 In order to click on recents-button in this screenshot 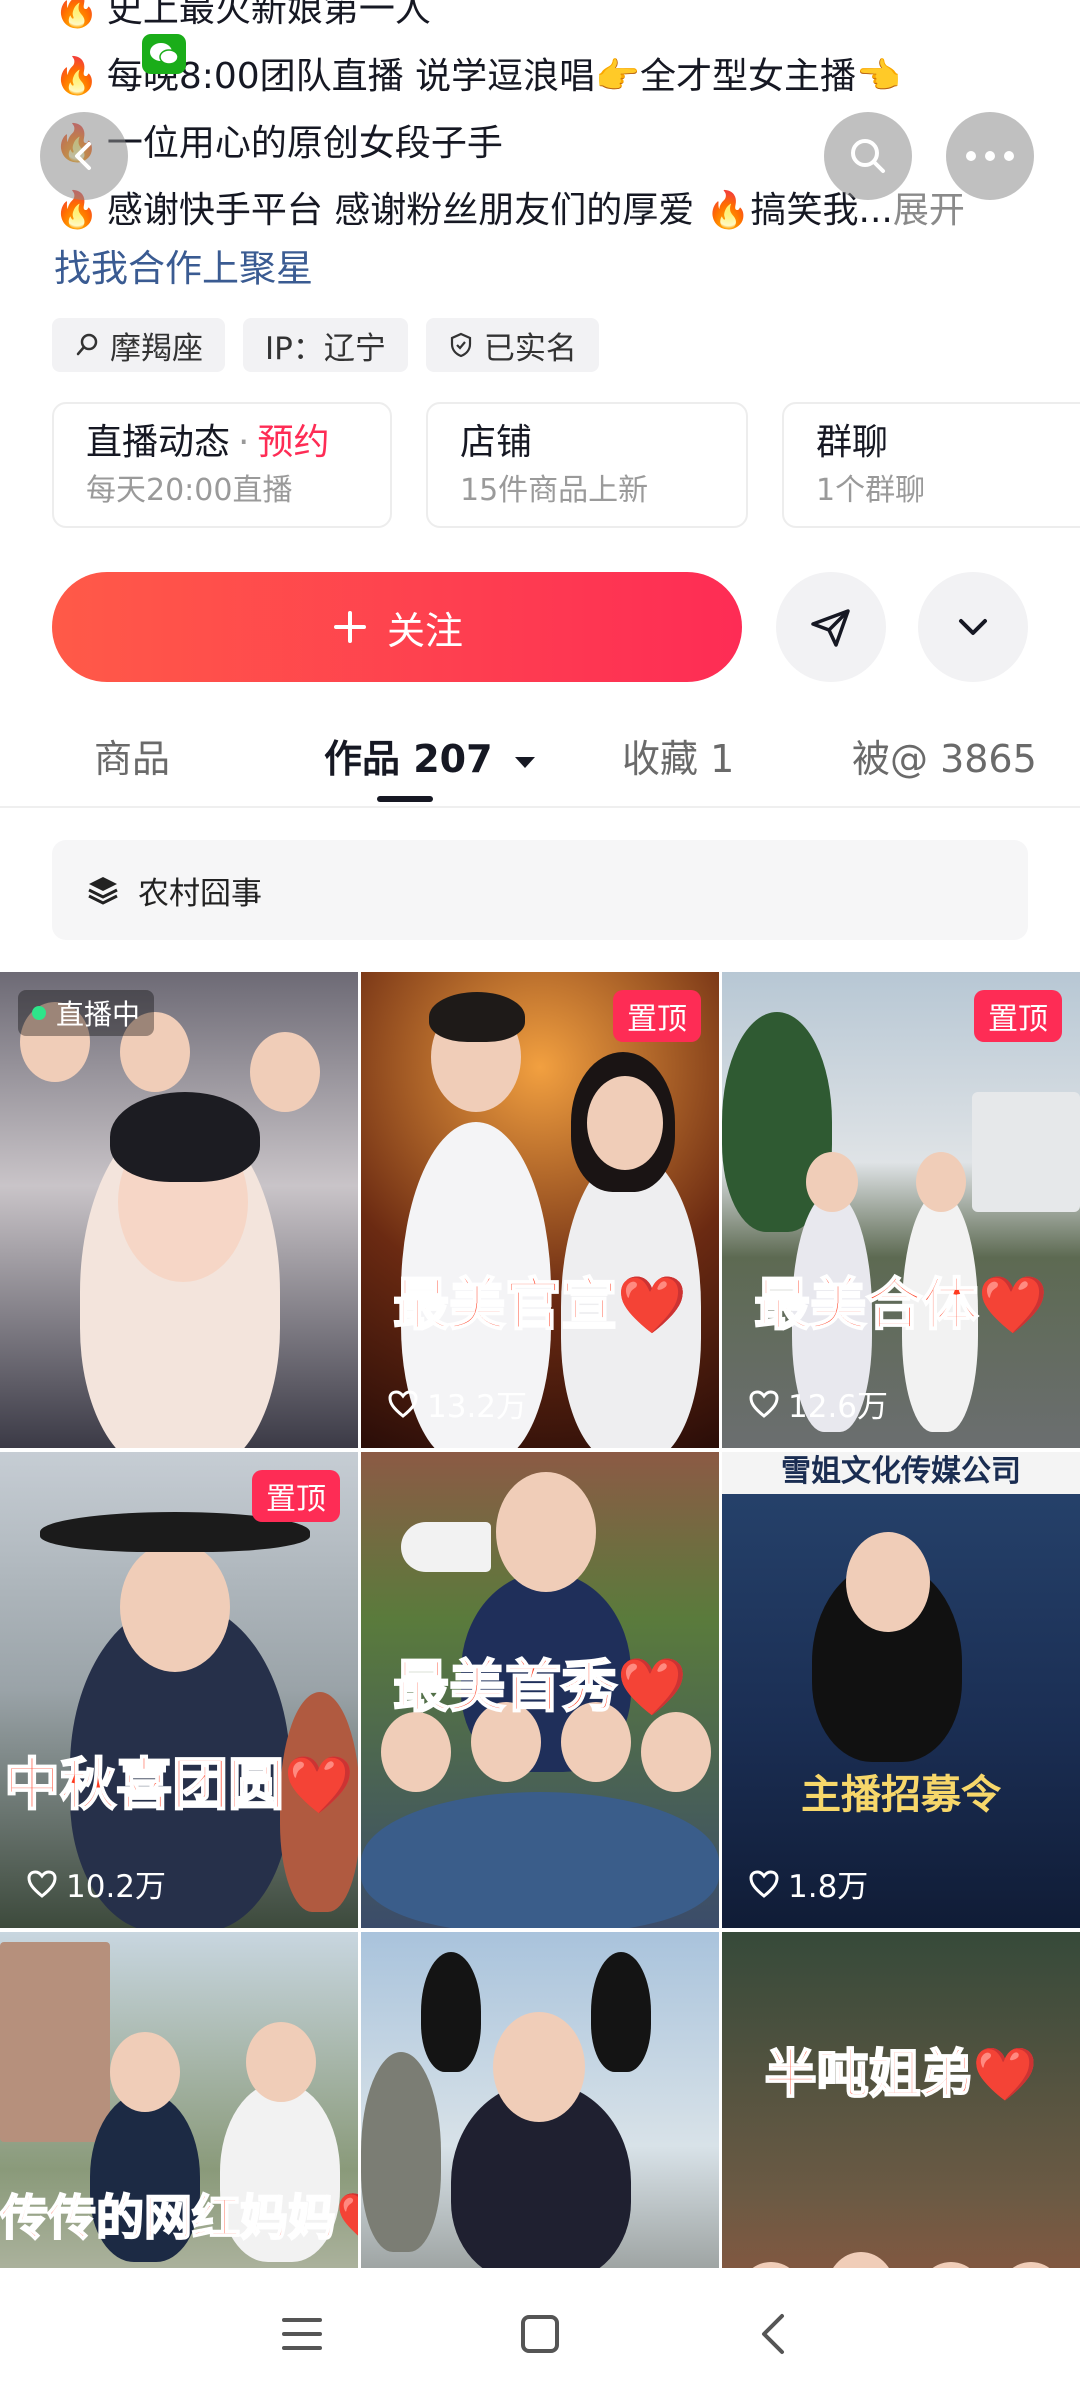, I will do `click(302, 2334)`.